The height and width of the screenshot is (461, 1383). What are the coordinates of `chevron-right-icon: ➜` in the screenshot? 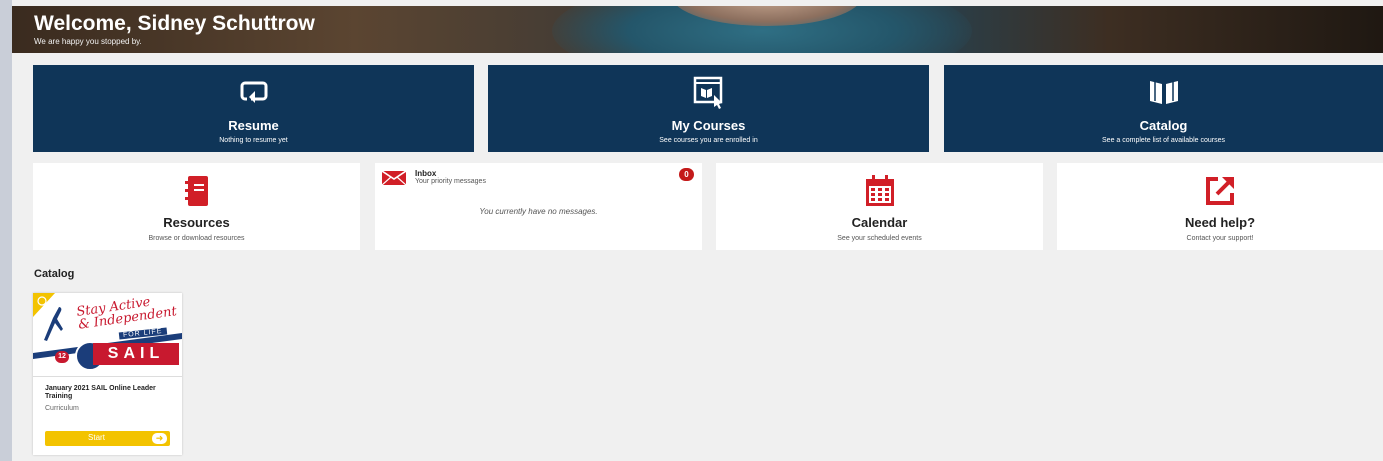 It's located at (159, 438).